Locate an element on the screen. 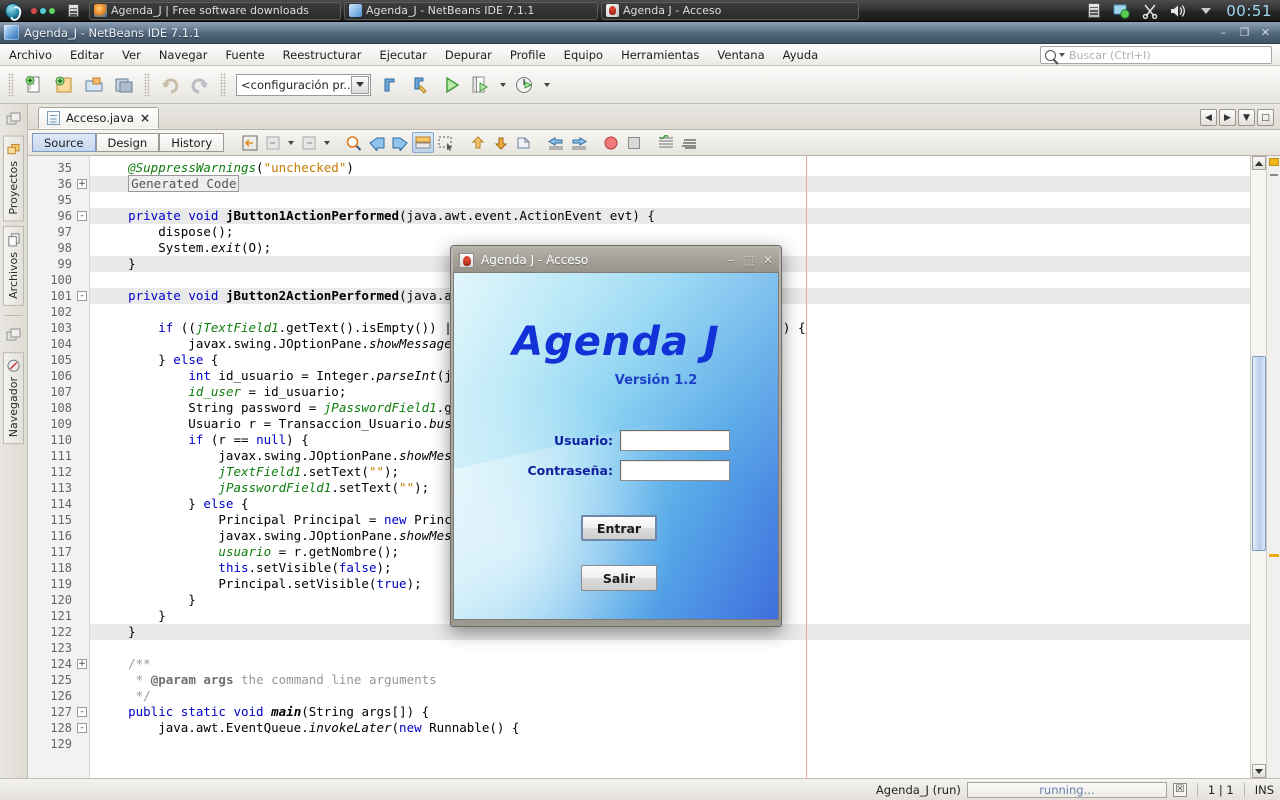 This screenshot has height=800, width=1280. line-number: 103 is located at coordinates (58, 328).